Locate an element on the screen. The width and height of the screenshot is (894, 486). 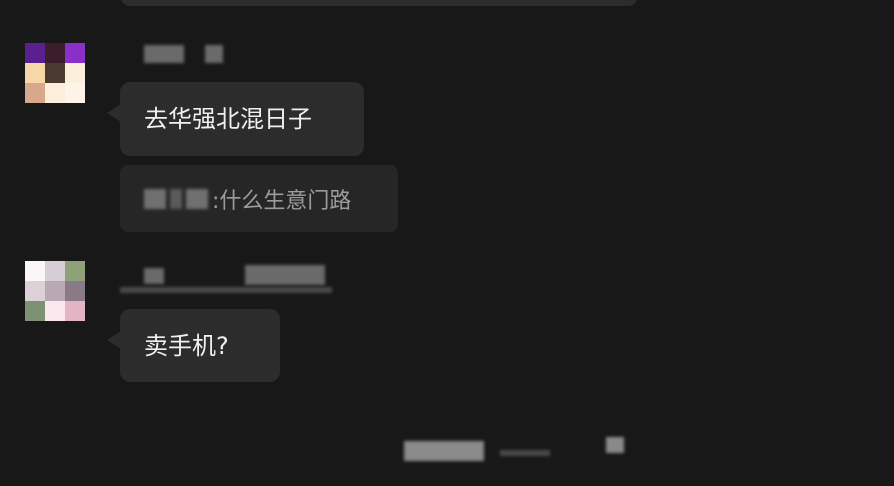
message-bubble: 去华强北混日子 is located at coordinates (242, 119).